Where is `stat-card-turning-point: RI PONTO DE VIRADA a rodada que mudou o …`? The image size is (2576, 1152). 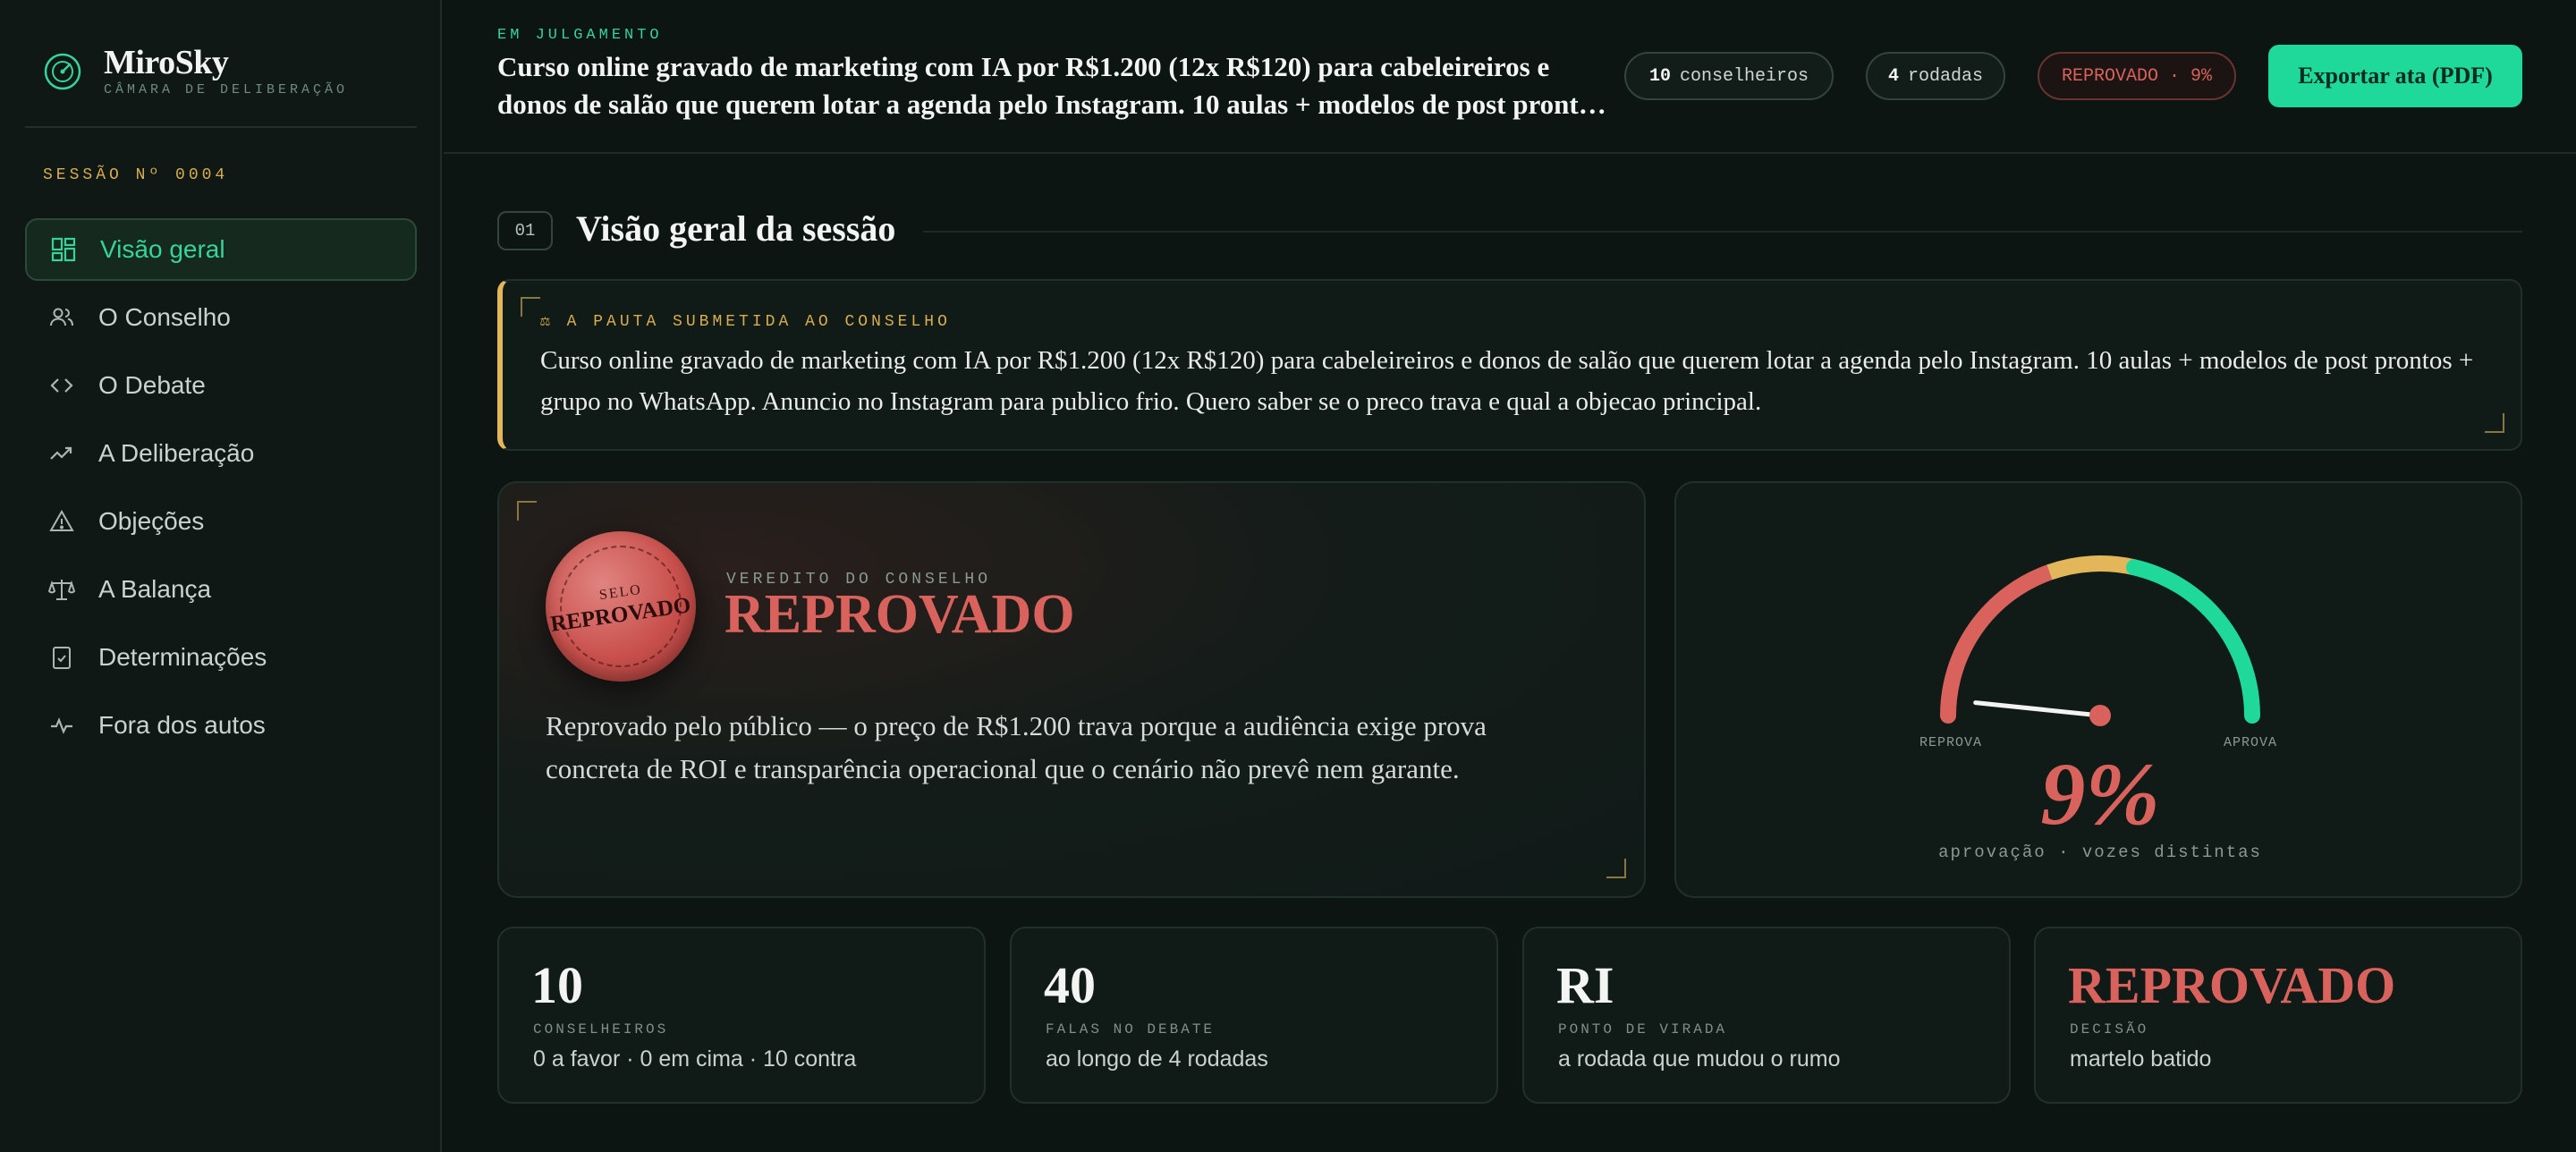
stat-card-turning-point: RI PONTO DE VIRADA a rodada que mudou o … is located at coordinates (1766, 1016).